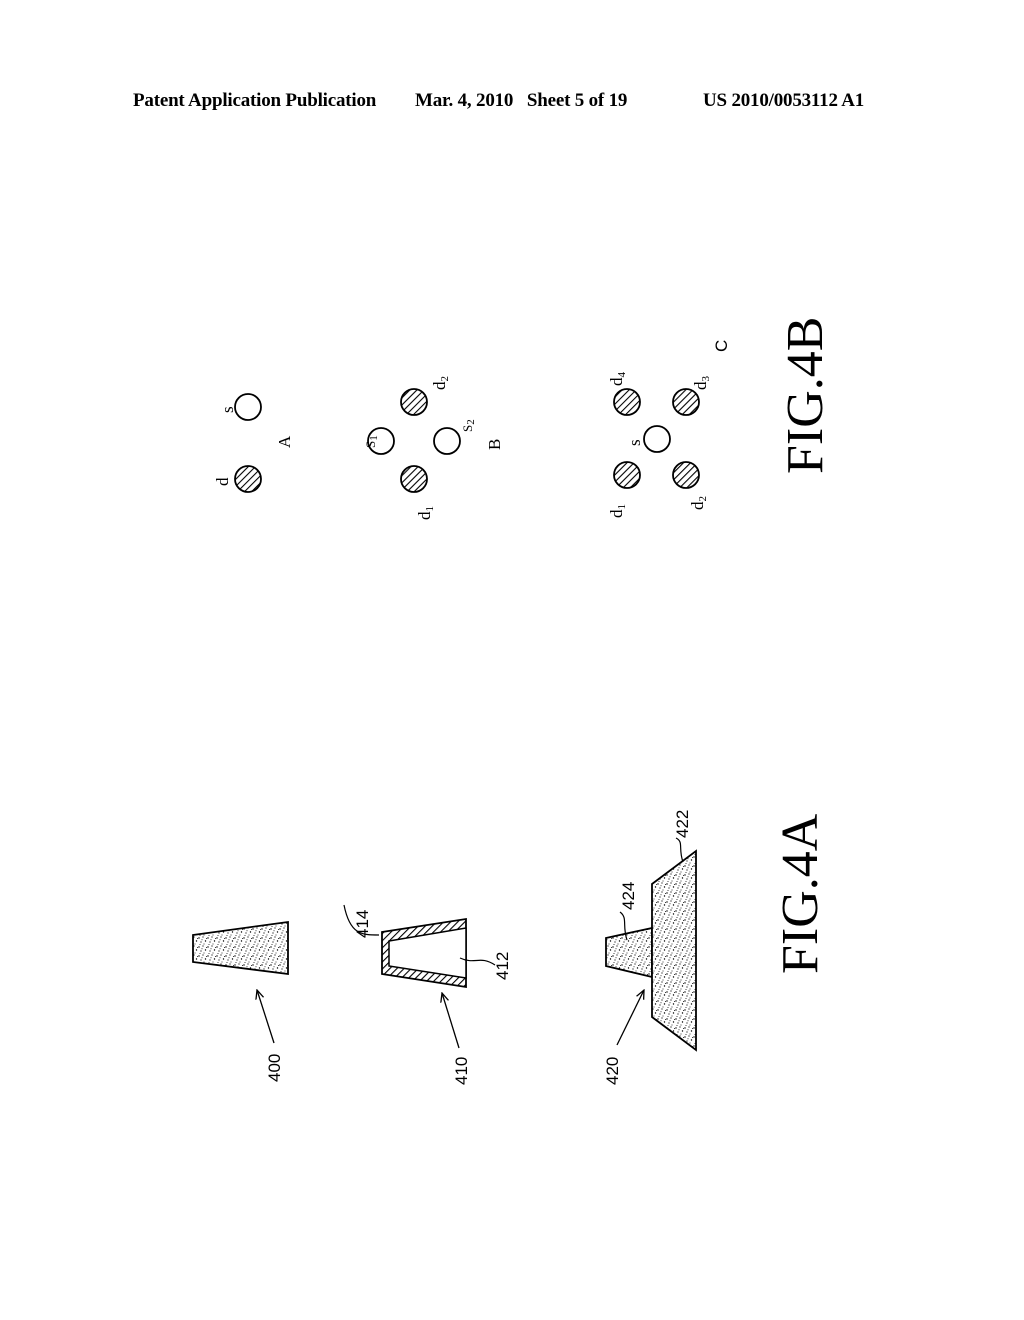 This screenshot has width=1024, height=1320. I want to click on ref-414: 414, so click(362, 924).